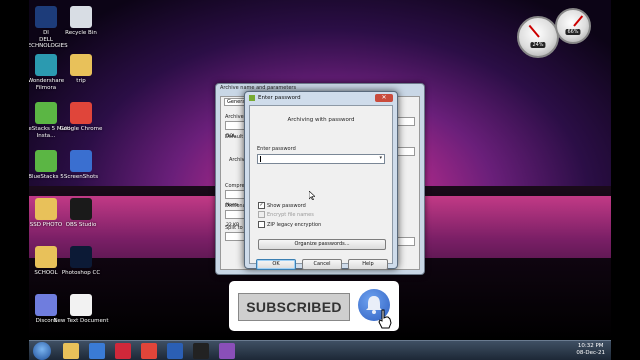  I want to click on label-split: Split to, so click(234, 228).